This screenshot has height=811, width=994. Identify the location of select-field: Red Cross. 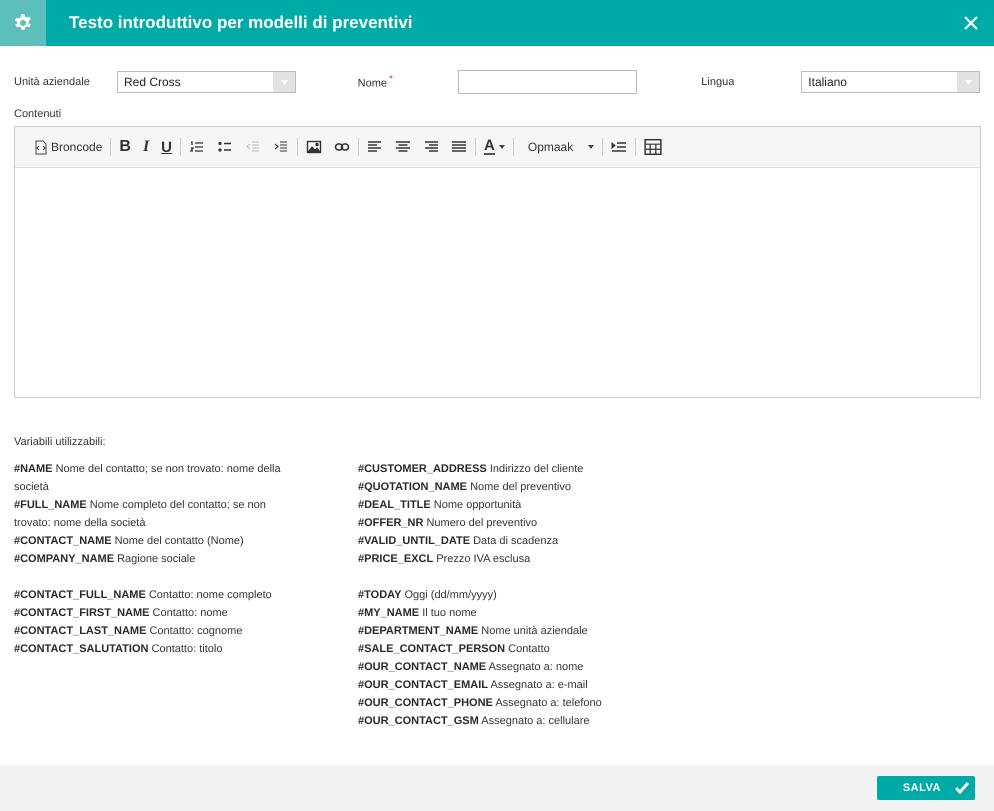
(206, 82).